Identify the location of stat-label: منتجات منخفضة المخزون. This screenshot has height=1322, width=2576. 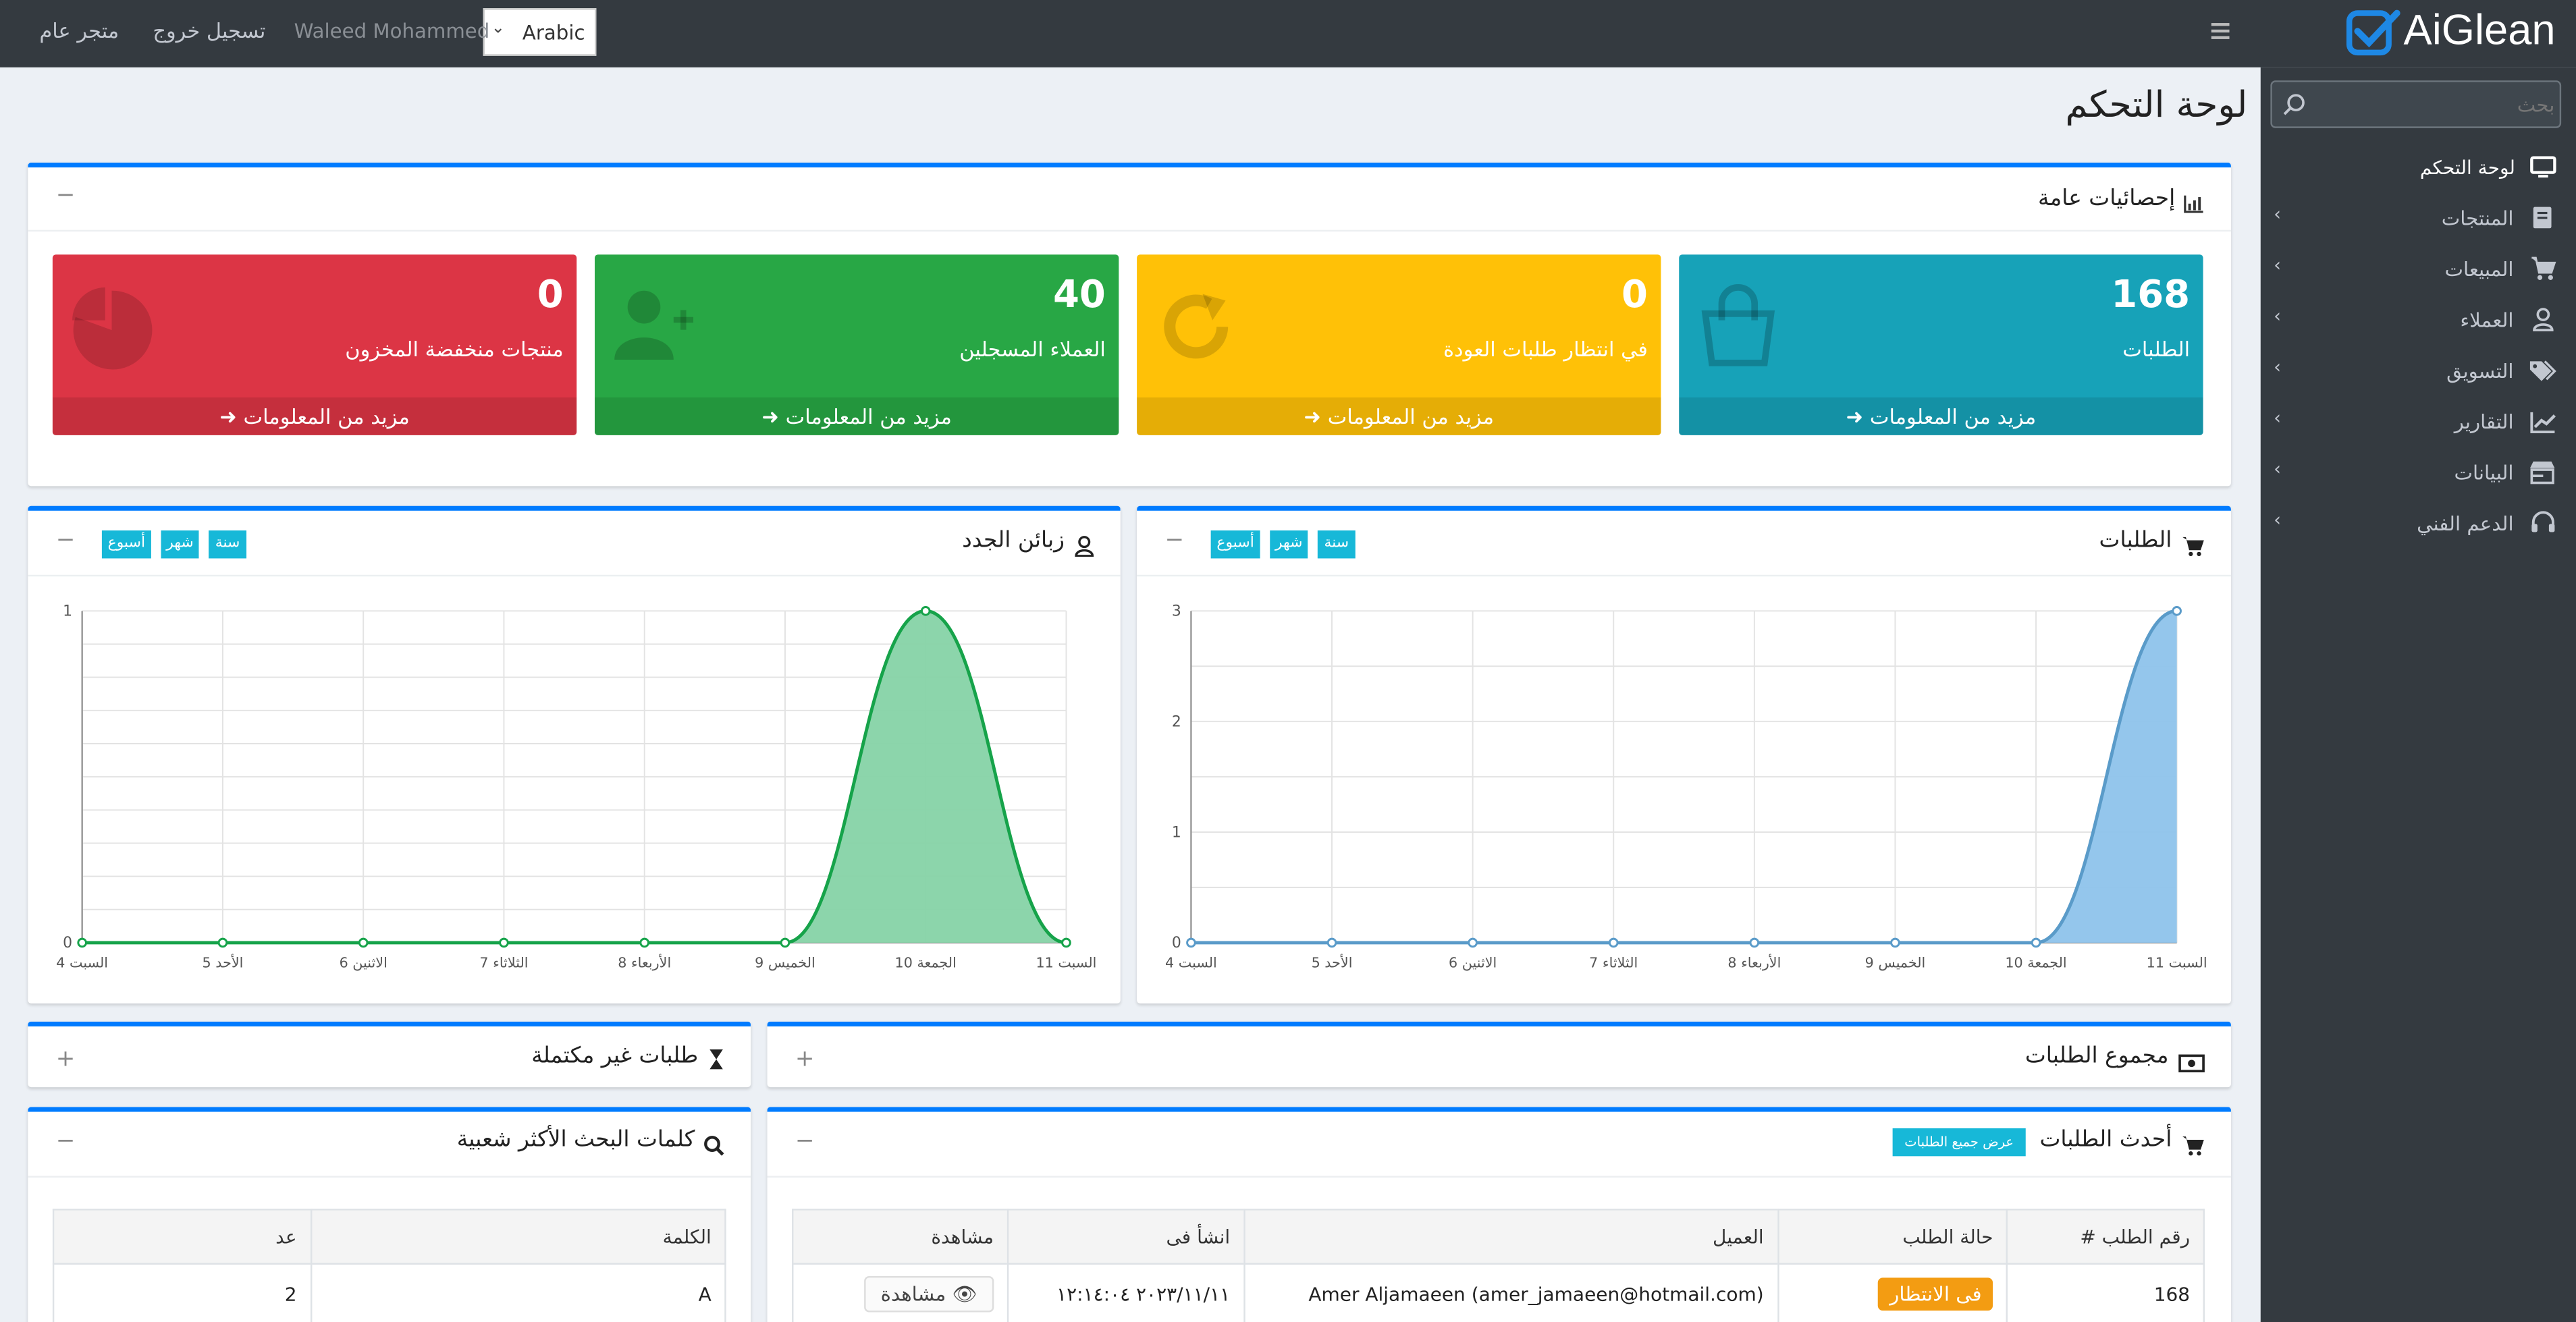
(454, 349).